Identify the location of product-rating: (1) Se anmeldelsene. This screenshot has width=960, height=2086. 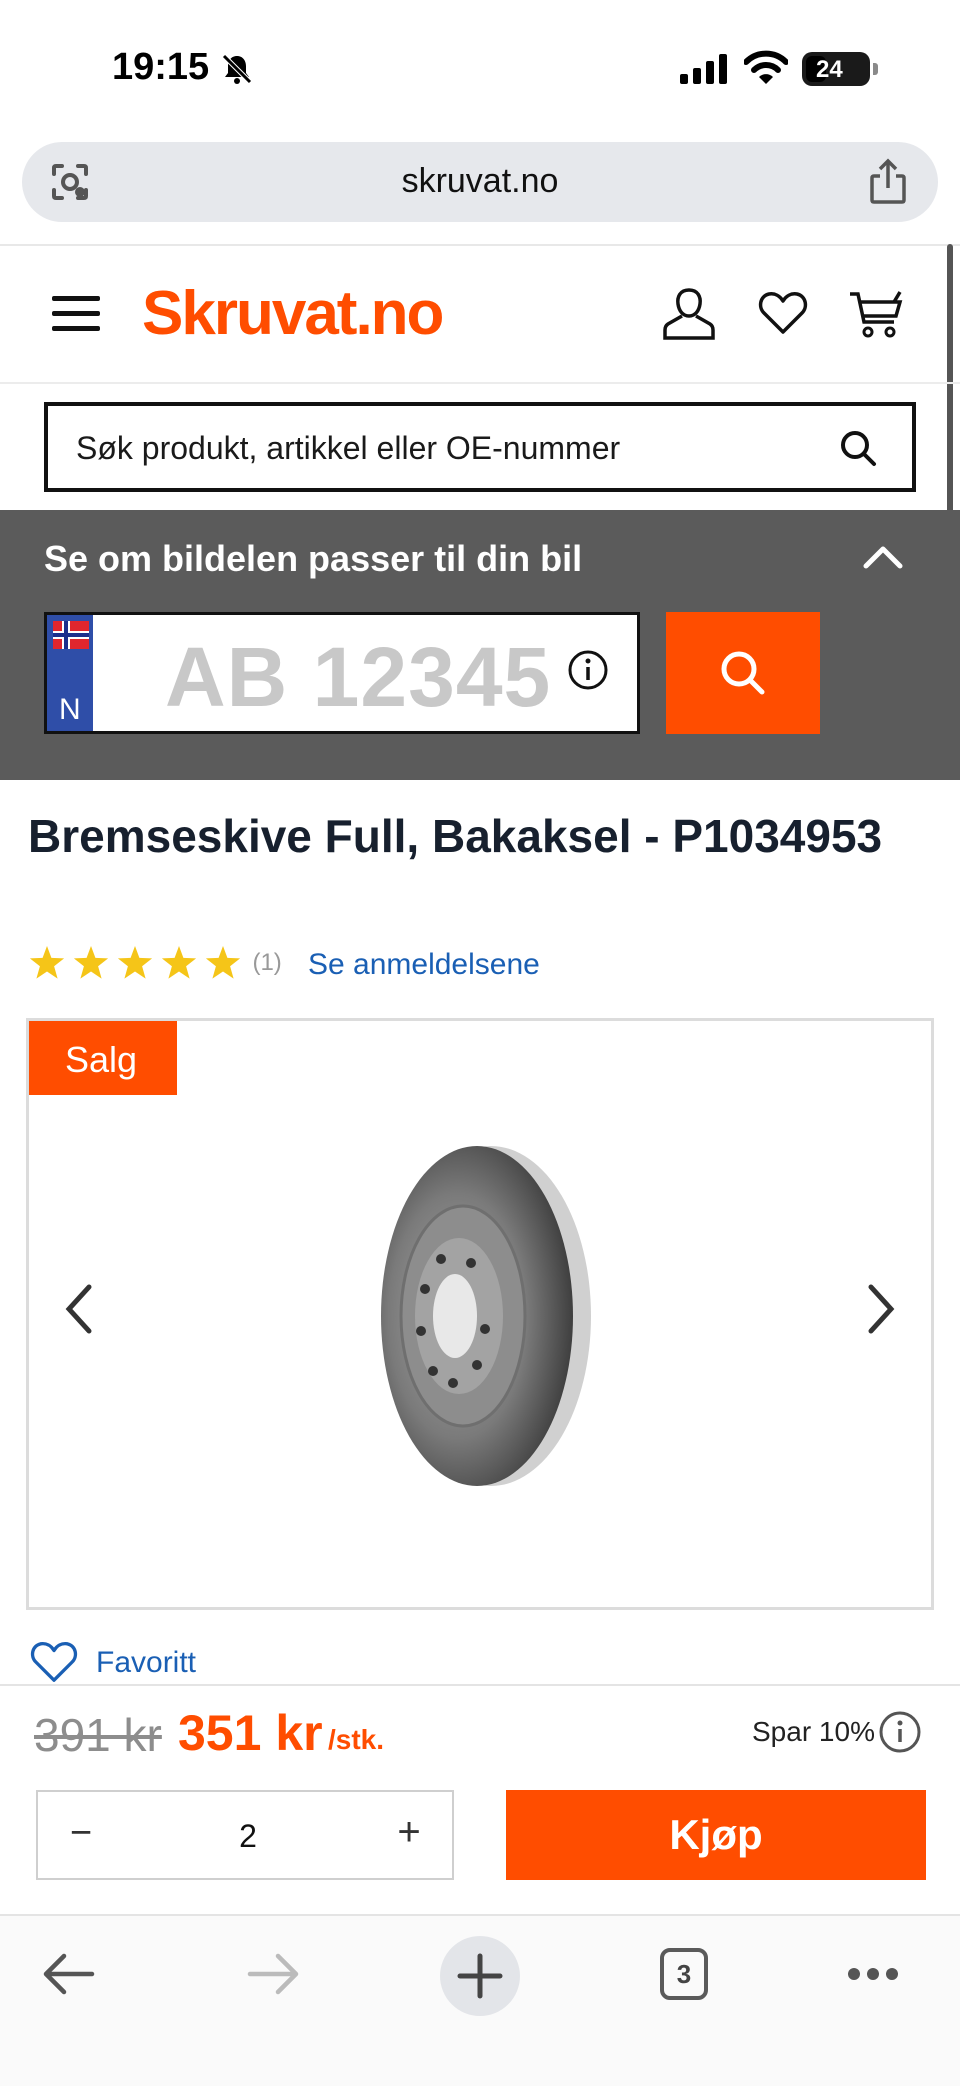
(284, 964).